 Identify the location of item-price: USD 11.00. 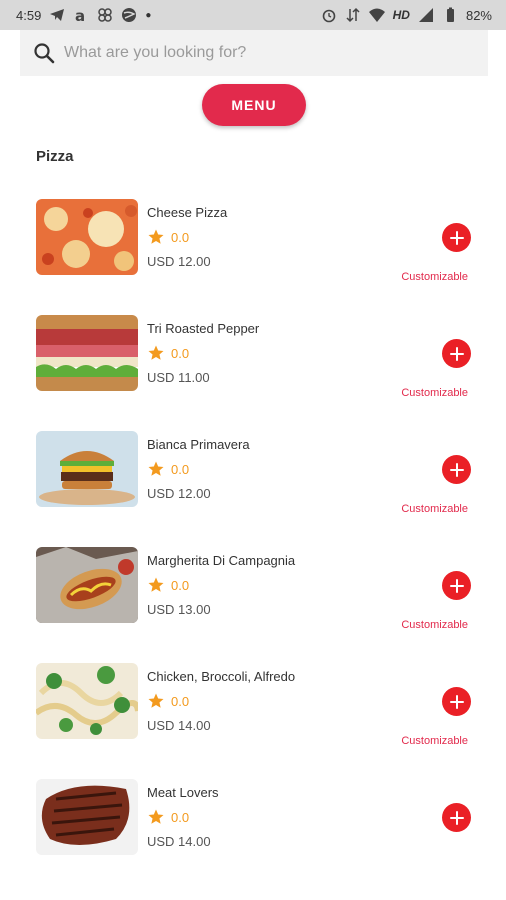
(178, 377).